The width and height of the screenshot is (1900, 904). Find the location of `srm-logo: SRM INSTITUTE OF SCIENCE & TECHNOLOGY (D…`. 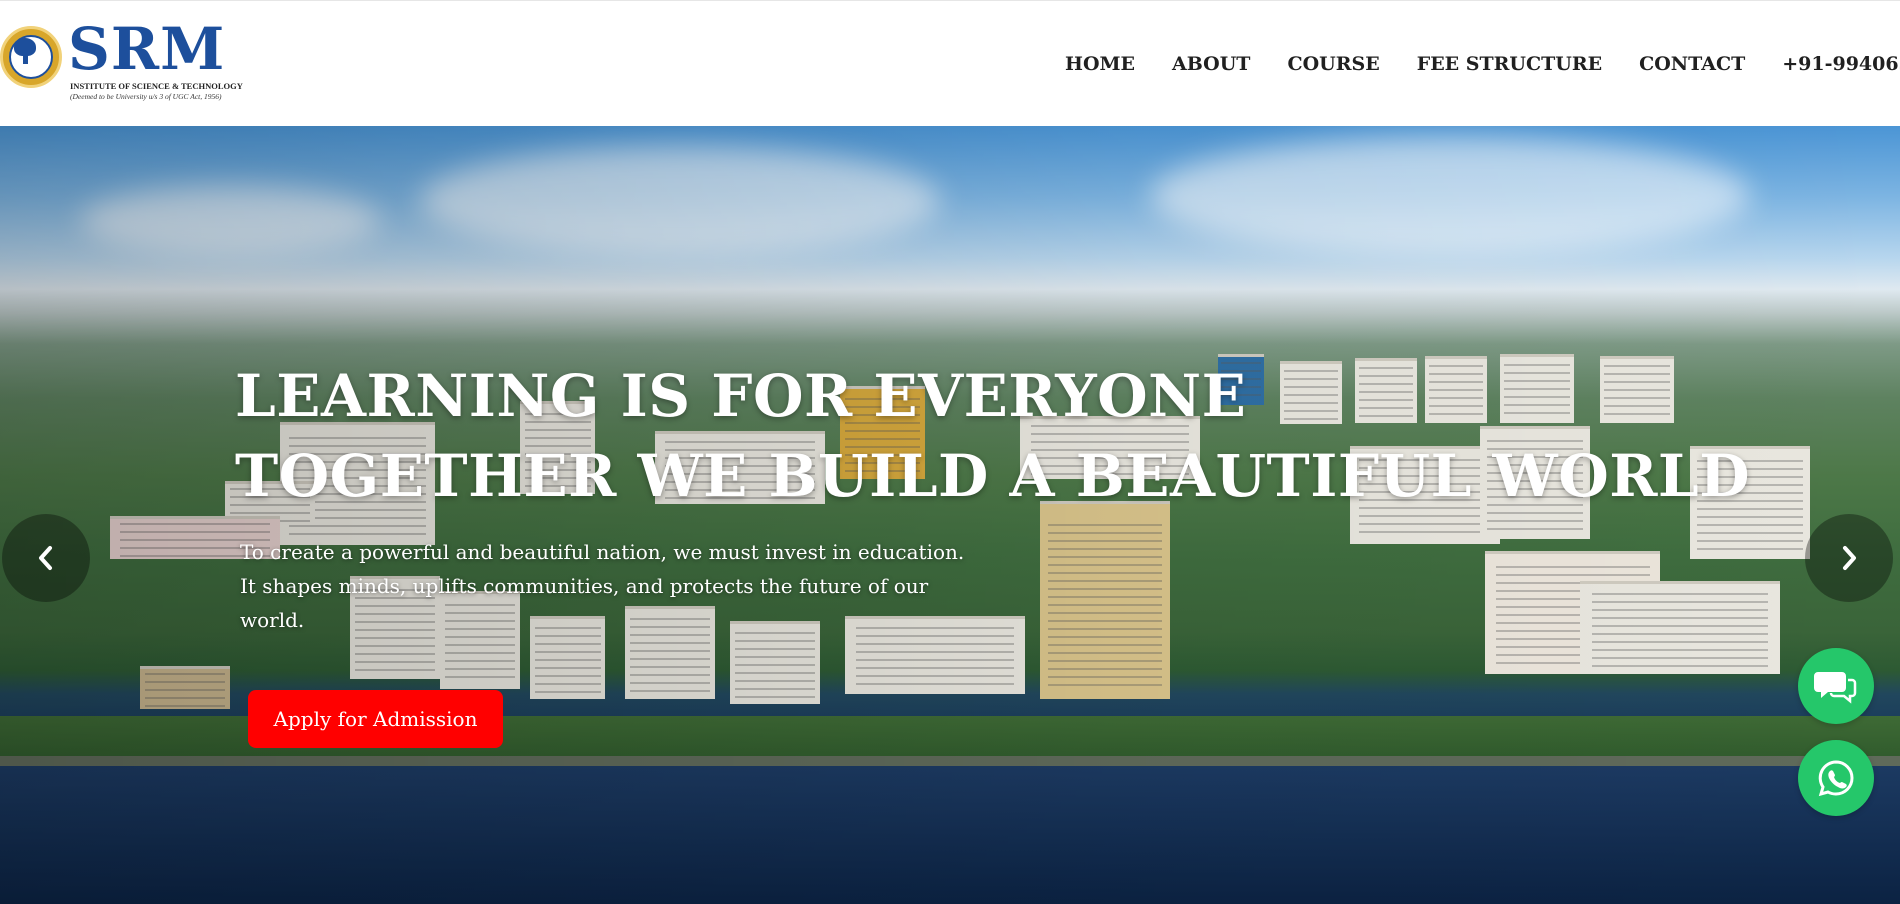

srm-logo: SRM INSTITUTE OF SCIENCE & TECHNOLOGY (D… is located at coordinates (121, 63).